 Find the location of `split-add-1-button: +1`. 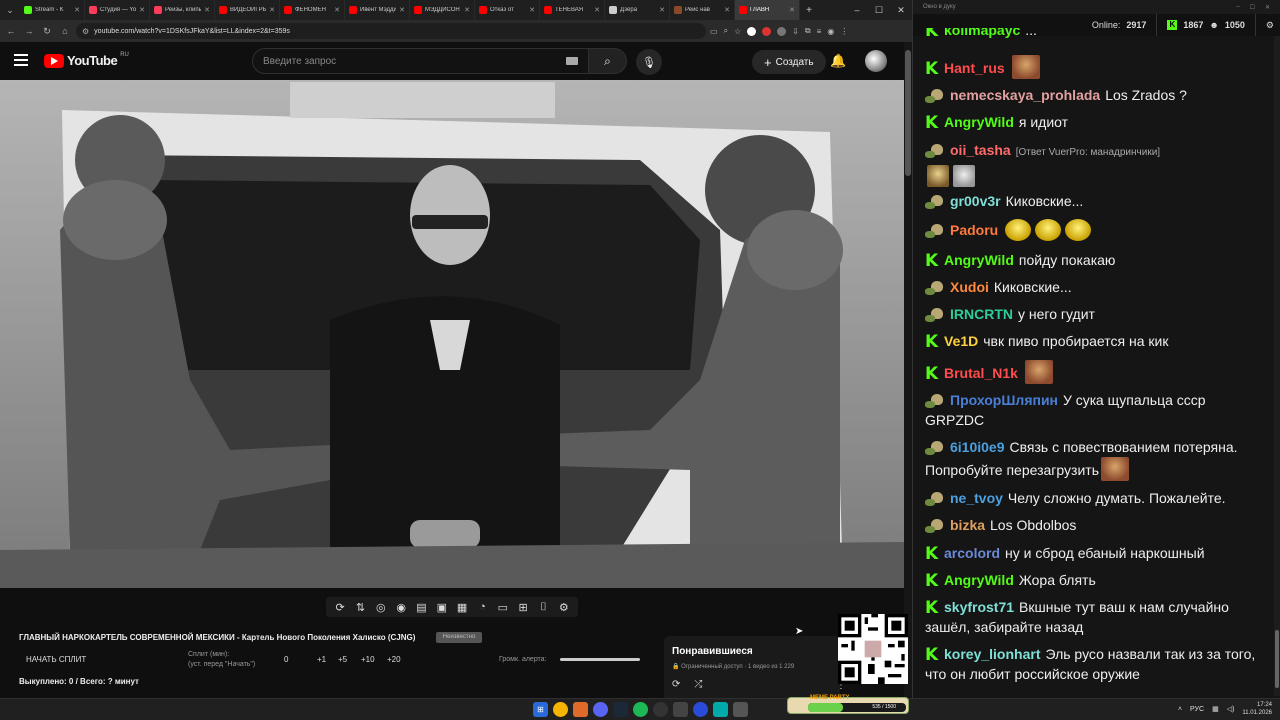

split-add-1-button: +1 is located at coordinates (321, 659).